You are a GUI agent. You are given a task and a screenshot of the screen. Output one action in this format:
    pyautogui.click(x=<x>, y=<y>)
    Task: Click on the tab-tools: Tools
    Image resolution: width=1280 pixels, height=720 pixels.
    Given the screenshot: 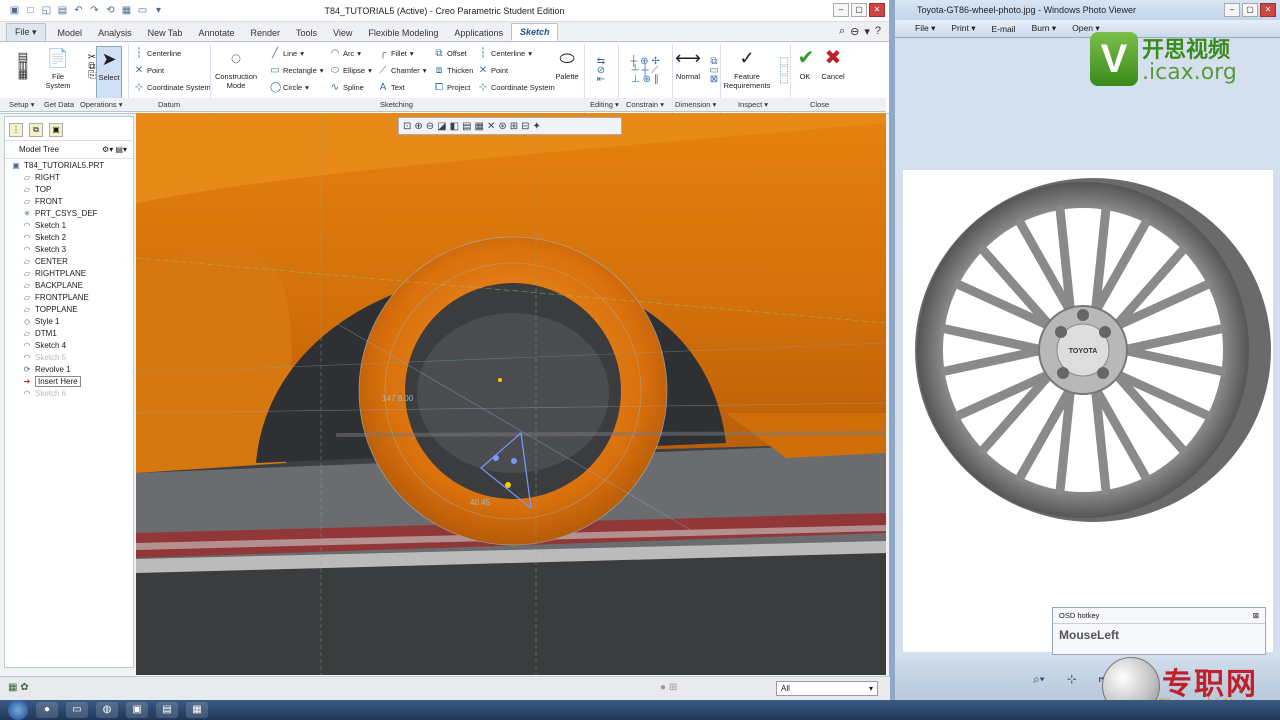 What is the action you would take?
    pyautogui.click(x=306, y=33)
    